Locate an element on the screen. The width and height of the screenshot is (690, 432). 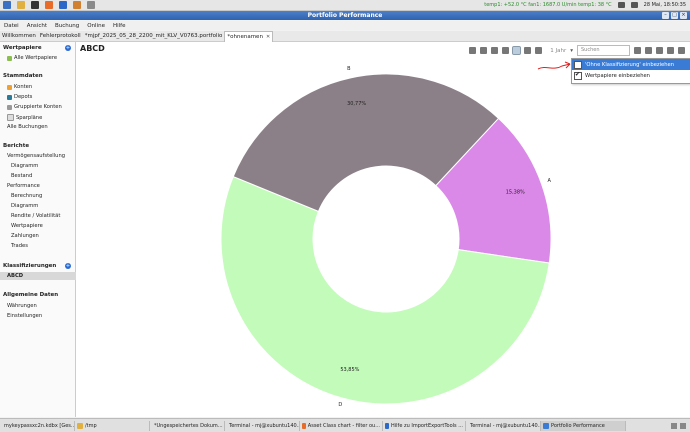
taskbar-tray is located at coordinates (658, 425).